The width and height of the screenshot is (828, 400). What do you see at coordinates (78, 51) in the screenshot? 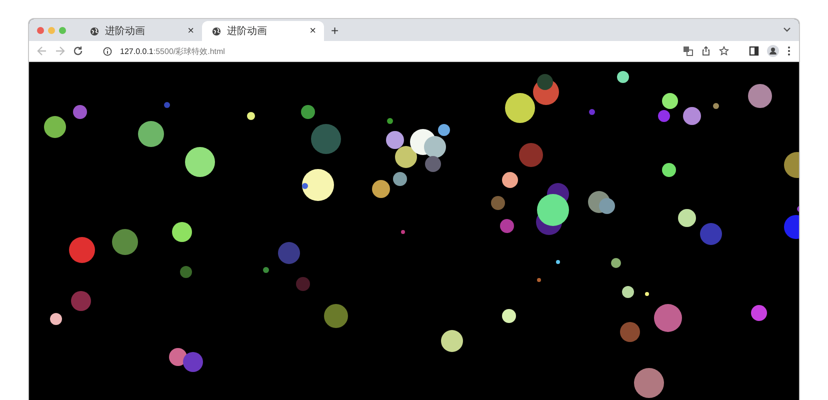
I see `reload-icon` at bounding box center [78, 51].